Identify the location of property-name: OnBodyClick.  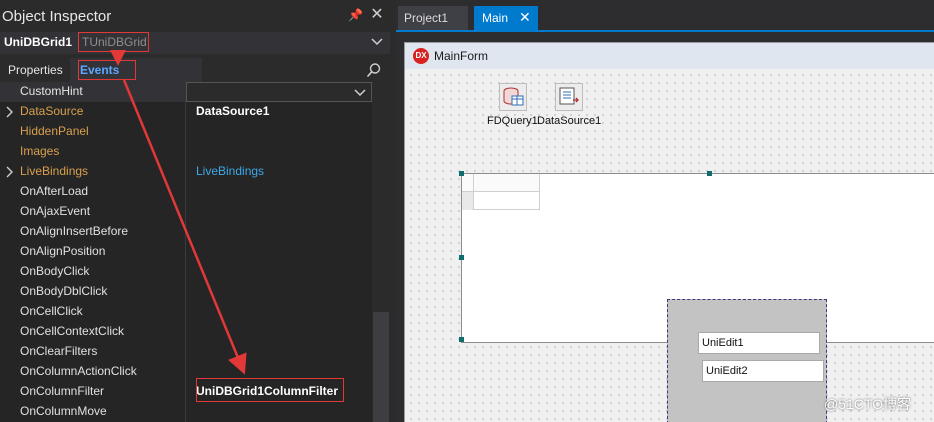
(55, 271).